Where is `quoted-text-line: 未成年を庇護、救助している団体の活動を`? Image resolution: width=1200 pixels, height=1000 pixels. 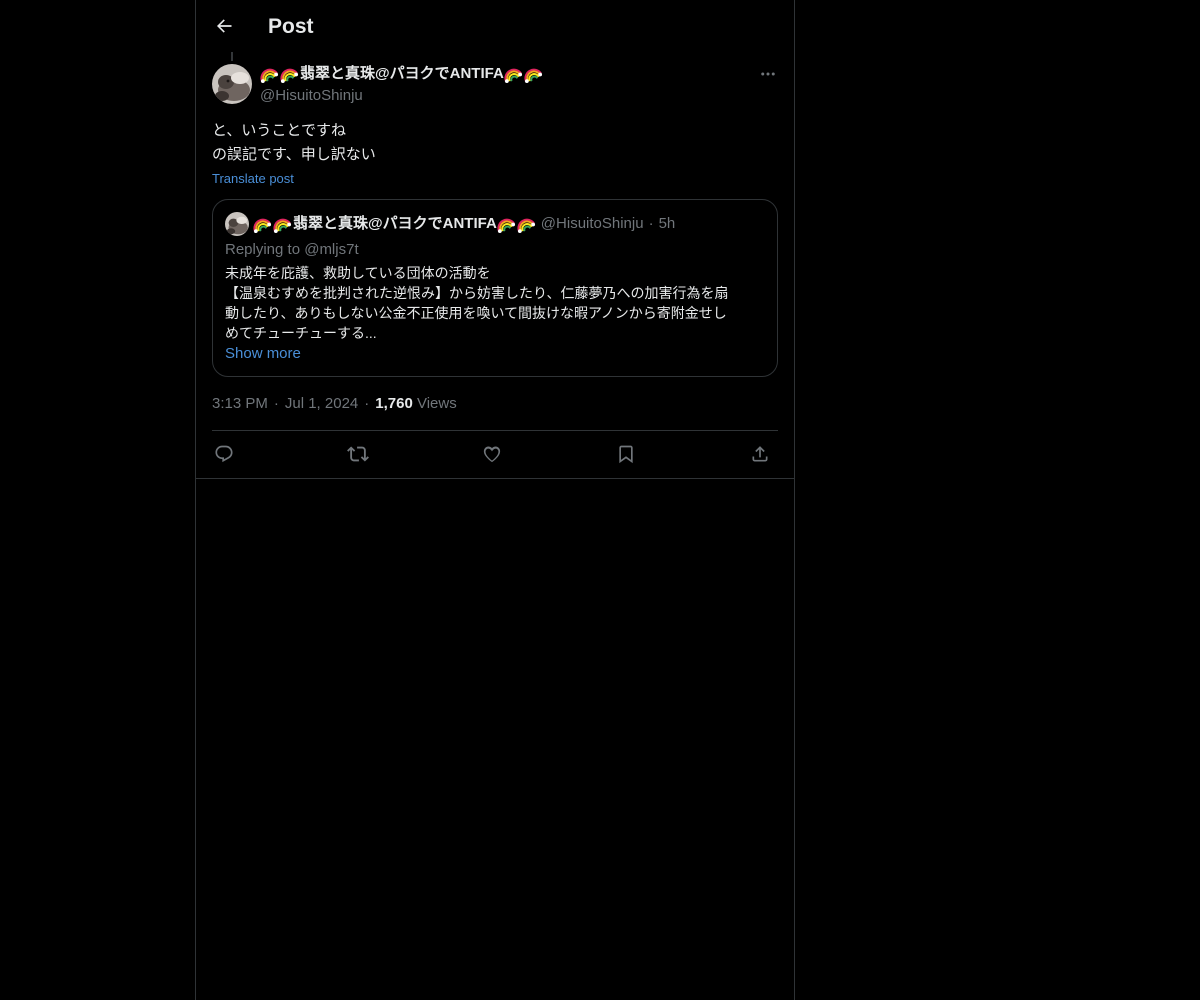 quoted-text-line: 未成年を庇護、救助している団体の活動を is located at coordinates (358, 273).